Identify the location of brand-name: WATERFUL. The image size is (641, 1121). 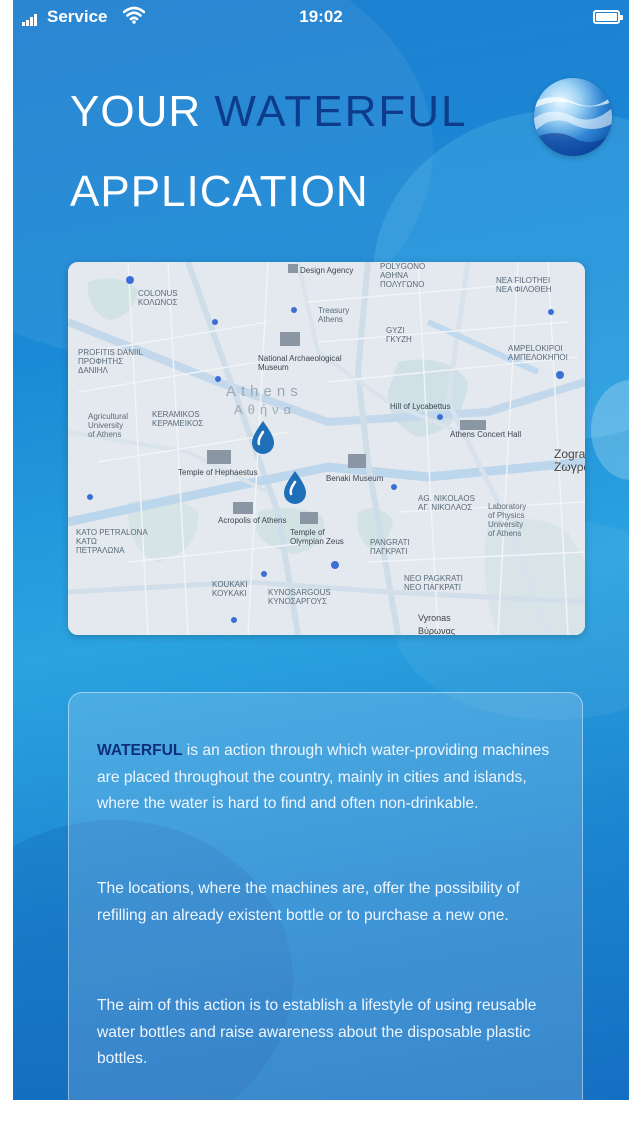
(140, 750).